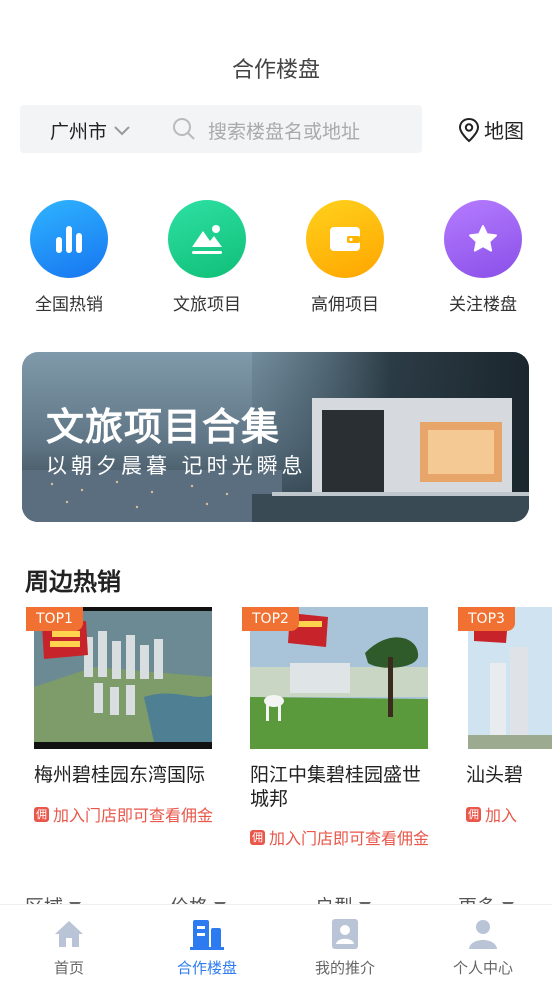 This screenshot has height=981, width=552. I want to click on city-label: 广州市, so click(79, 132).